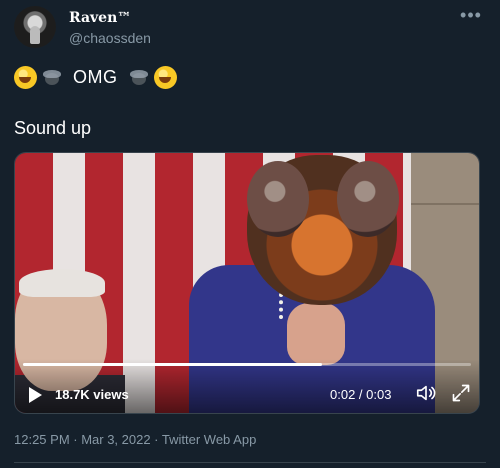 The image size is (500, 468). What do you see at coordinates (92, 394) in the screenshot?
I see `view-count: 18.7K views` at bounding box center [92, 394].